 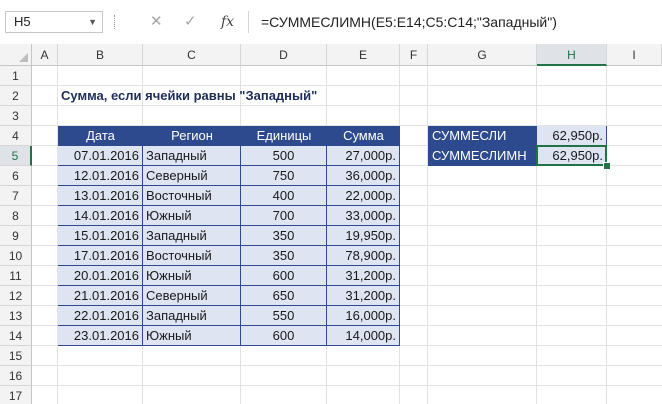 What do you see at coordinates (363, 176) in the screenshot?
I see `table-cell: 36,000р.` at bounding box center [363, 176].